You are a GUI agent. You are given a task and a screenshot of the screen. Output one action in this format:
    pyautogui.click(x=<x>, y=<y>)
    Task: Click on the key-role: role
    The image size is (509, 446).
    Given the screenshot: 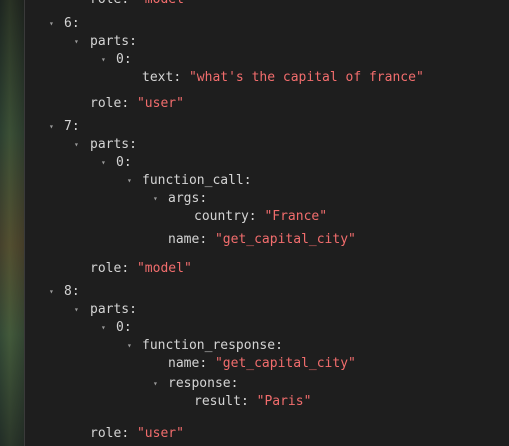 What is the action you would take?
    pyautogui.click(x=105, y=3)
    